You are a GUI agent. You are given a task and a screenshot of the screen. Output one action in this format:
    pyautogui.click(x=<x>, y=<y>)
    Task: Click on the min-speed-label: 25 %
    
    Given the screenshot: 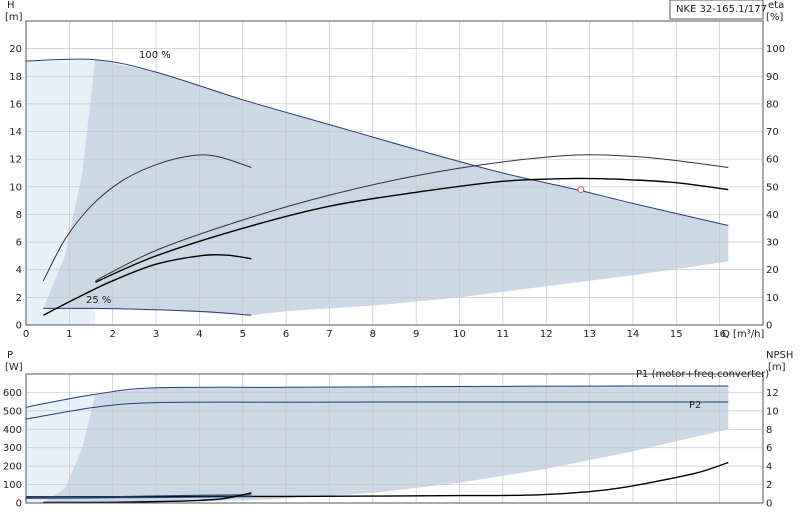 What is the action you would take?
    pyautogui.click(x=98, y=300)
    